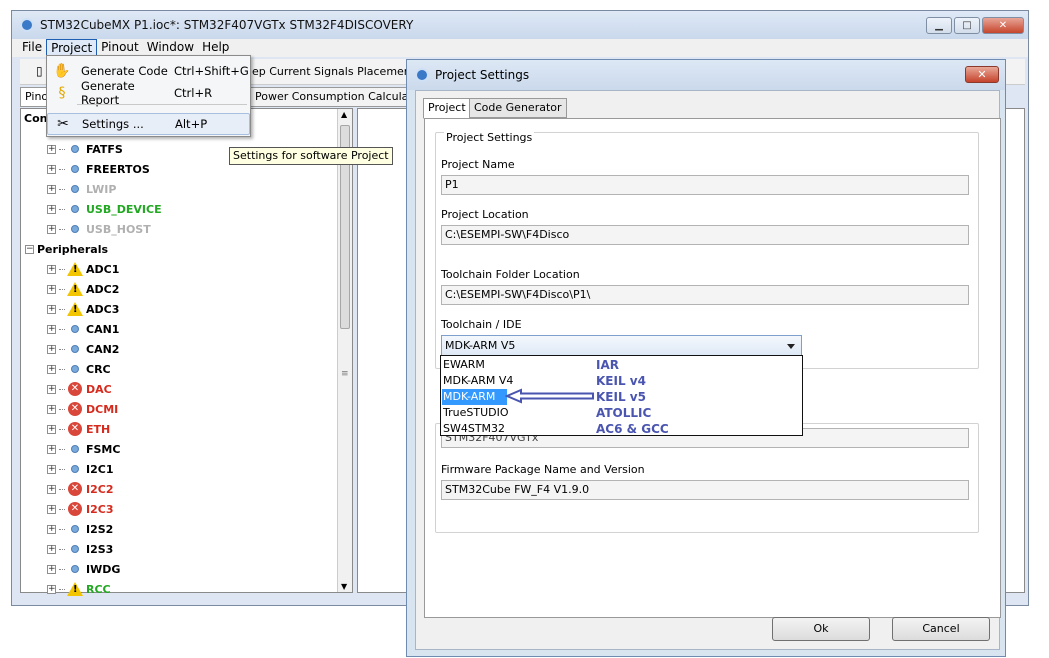 The height and width of the screenshot is (658, 1049). Describe the element at coordinates (79, 589) in the screenshot. I see `tree-item: + RCC` at that location.